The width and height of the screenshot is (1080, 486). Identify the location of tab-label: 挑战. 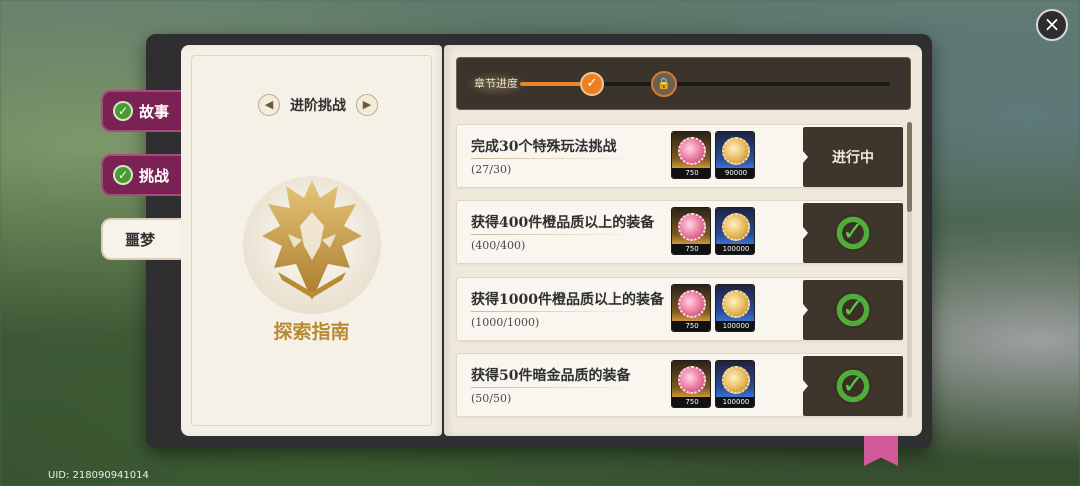
(154, 175).